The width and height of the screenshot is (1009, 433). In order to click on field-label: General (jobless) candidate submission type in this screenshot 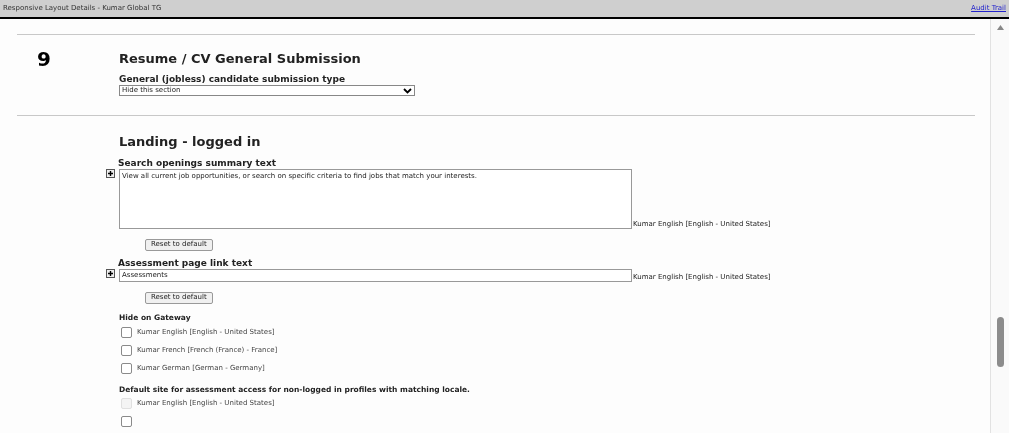, I will do `click(232, 79)`.